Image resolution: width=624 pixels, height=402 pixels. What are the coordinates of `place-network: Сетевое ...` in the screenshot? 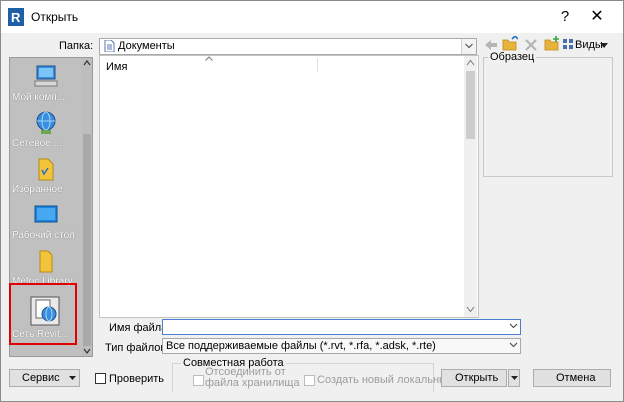 It's located at (46, 131).